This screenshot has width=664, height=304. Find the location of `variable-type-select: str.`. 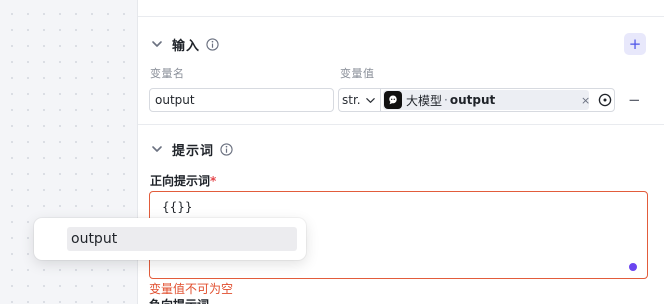

variable-type-select: str. is located at coordinates (359, 100).